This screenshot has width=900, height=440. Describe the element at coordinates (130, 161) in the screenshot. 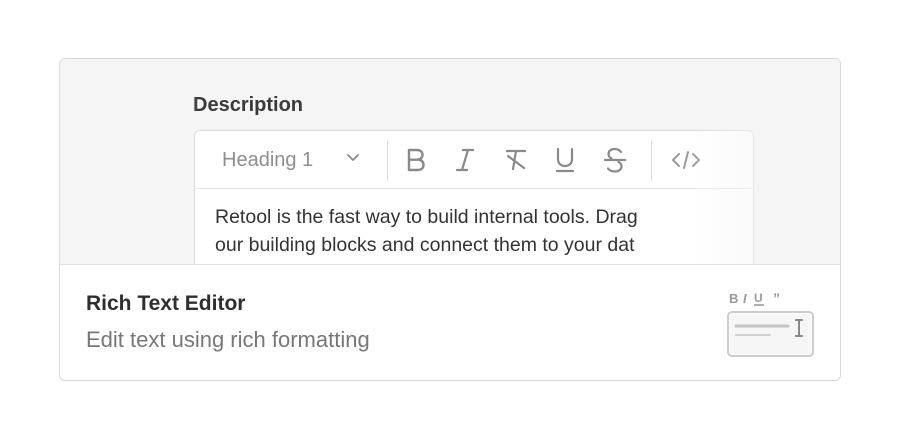

I see `preview-fade-left` at that location.